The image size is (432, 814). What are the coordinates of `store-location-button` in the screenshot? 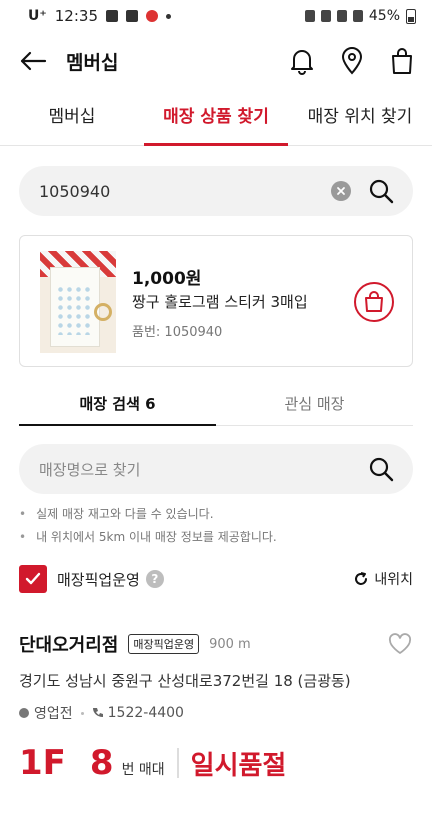 It's located at (352, 61).